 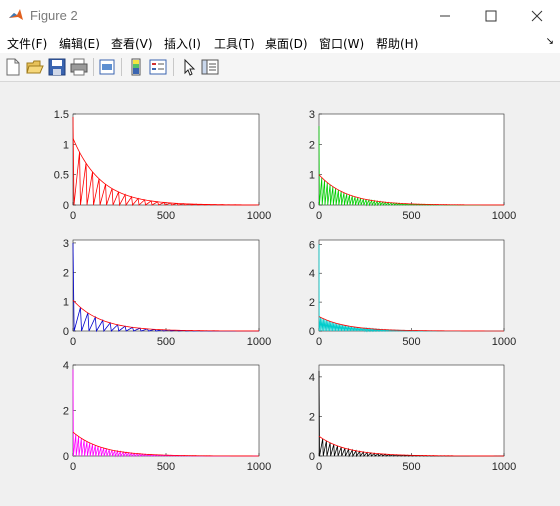 What do you see at coordinates (79, 67) in the screenshot?
I see `print-icon` at bounding box center [79, 67].